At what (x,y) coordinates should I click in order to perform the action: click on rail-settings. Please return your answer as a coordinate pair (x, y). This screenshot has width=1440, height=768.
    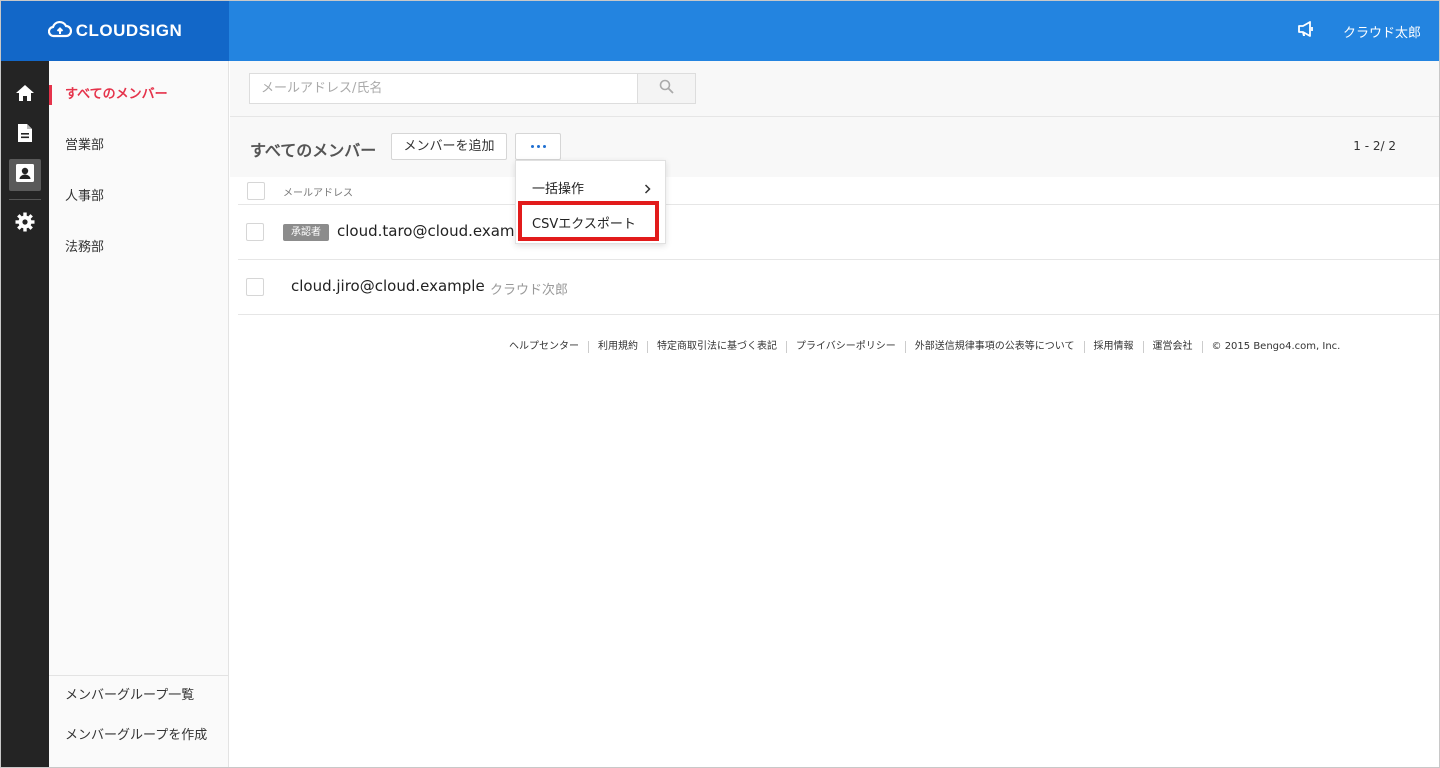
    Looking at the image, I should click on (25, 224).